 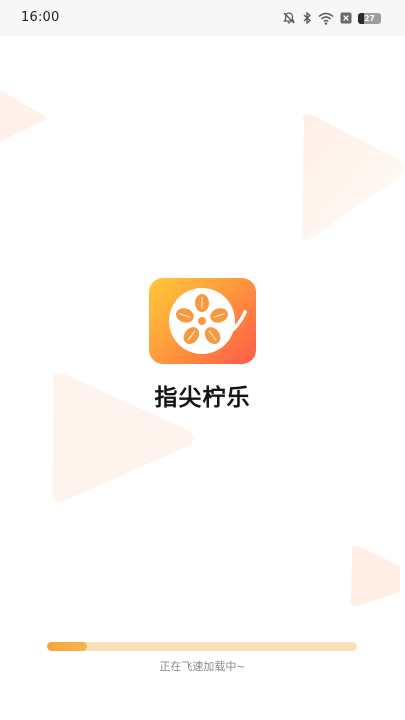 What do you see at coordinates (202, 666) in the screenshot?
I see `loading-text: 正在飞速加载中~` at bounding box center [202, 666].